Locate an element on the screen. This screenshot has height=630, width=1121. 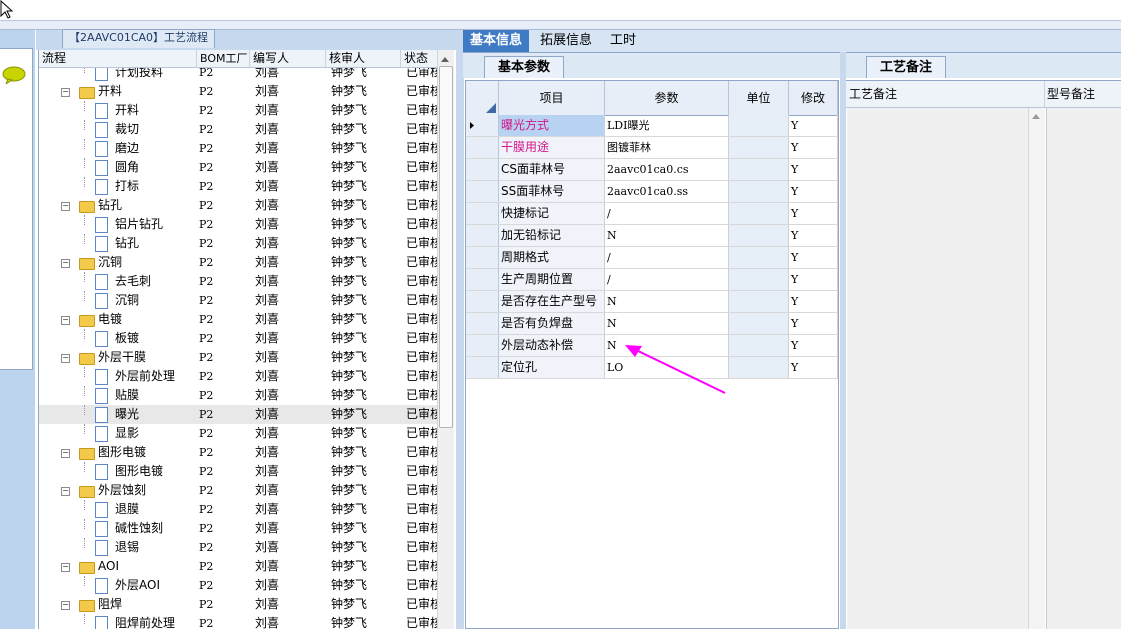
col-header-value: 参数 is located at coordinates (667, 98).